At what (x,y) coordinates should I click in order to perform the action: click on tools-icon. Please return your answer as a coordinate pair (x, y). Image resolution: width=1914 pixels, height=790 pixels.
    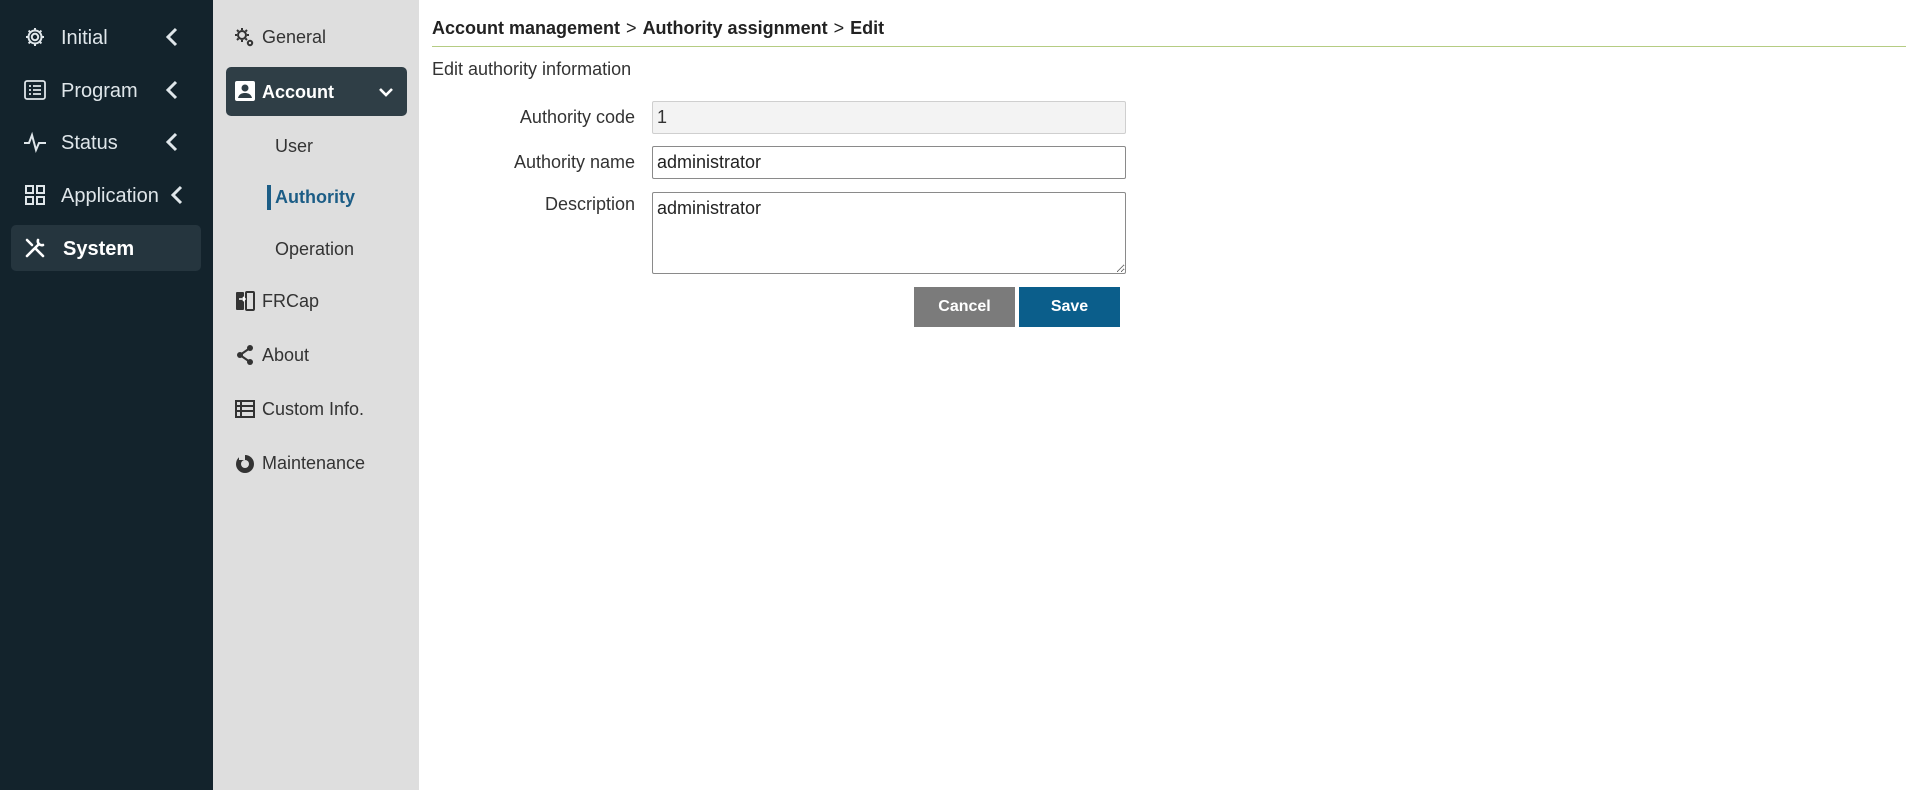
    Looking at the image, I should click on (35, 248).